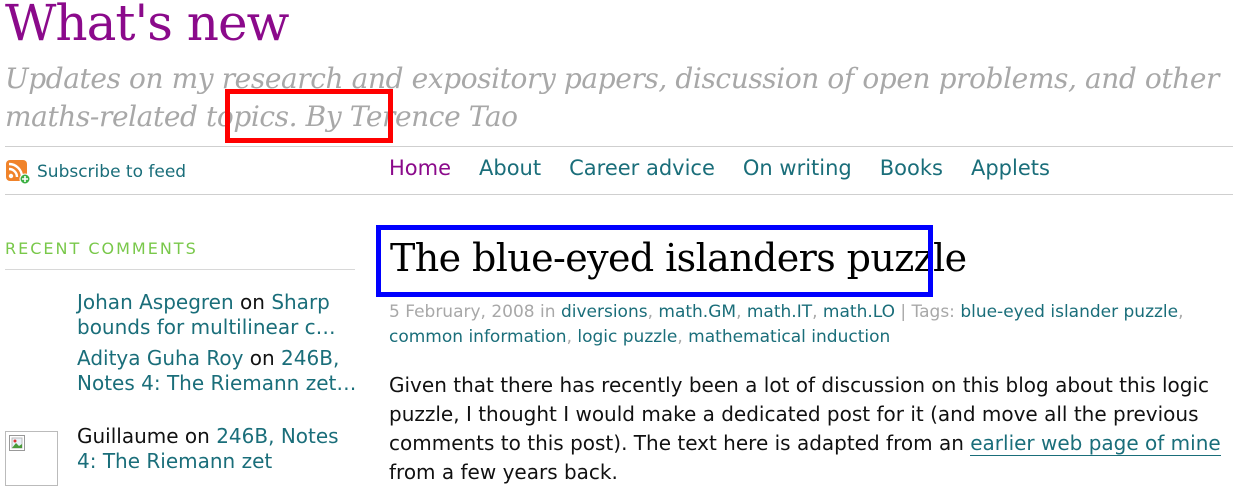 Image resolution: width=1233 pixels, height=488 pixels. What do you see at coordinates (420, 168) in the screenshot?
I see `nav-home: Home` at bounding box center [420, 168].